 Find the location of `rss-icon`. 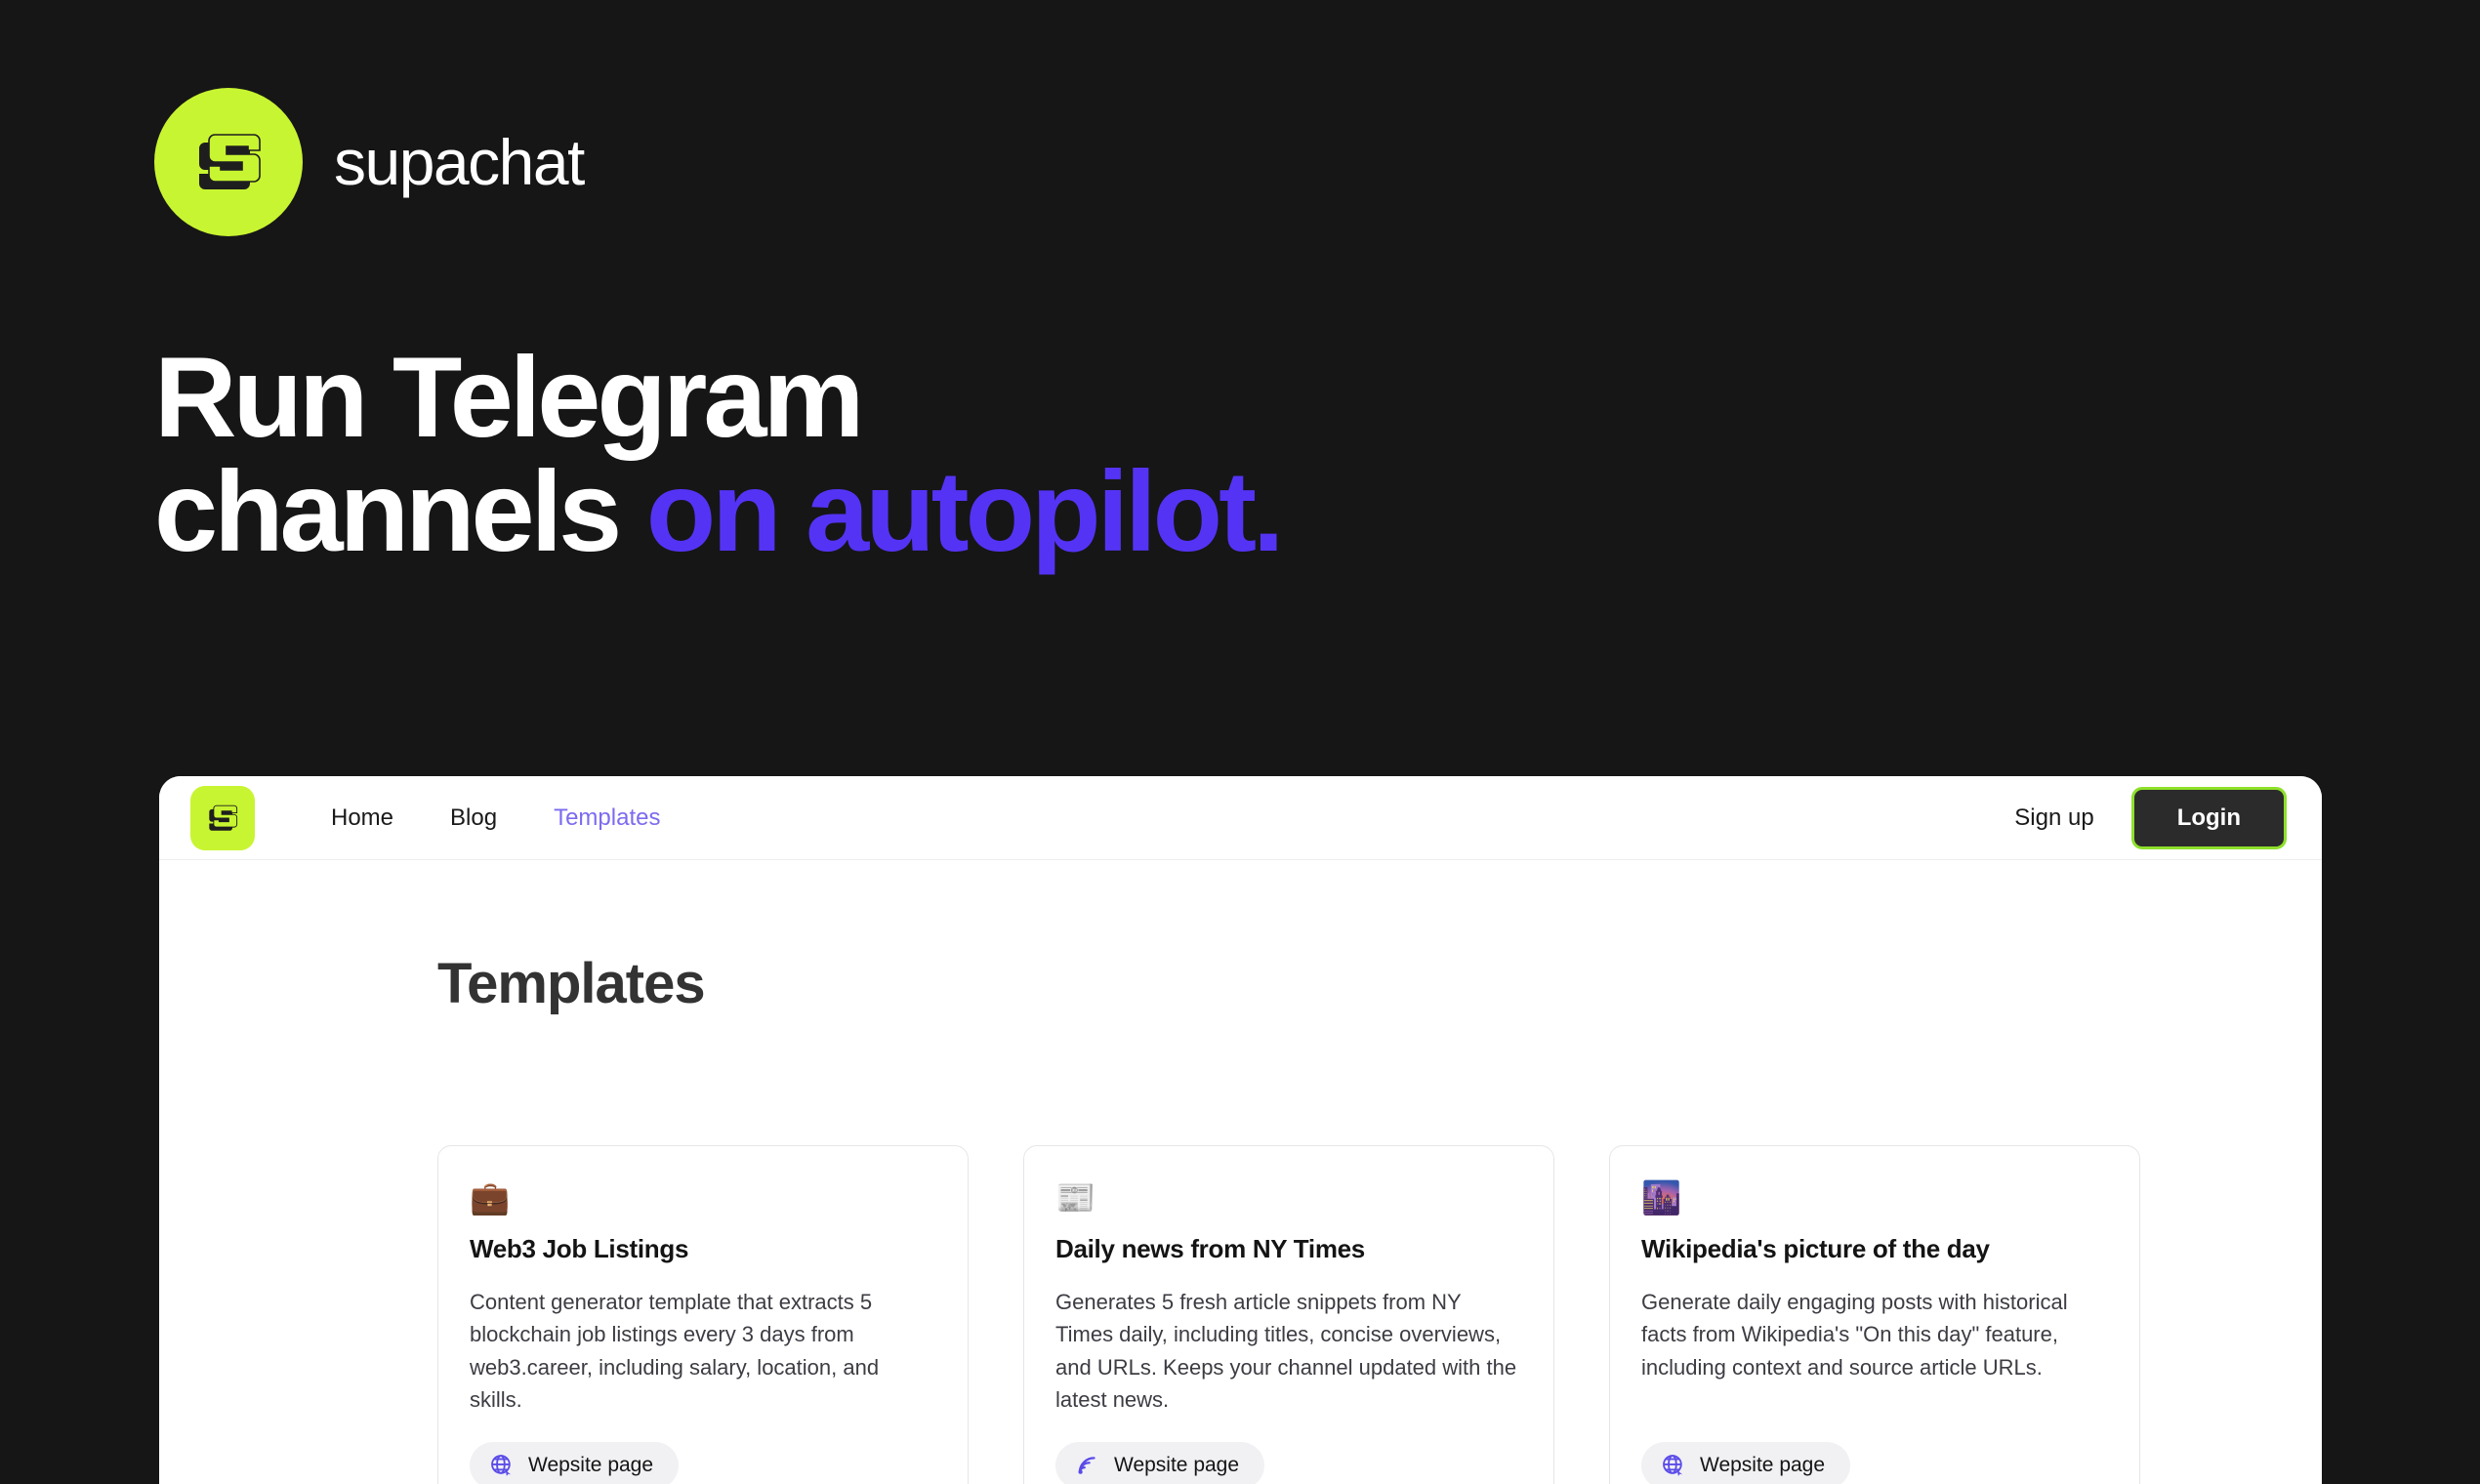

rss-icon is located at coordinates (1087, 1466).